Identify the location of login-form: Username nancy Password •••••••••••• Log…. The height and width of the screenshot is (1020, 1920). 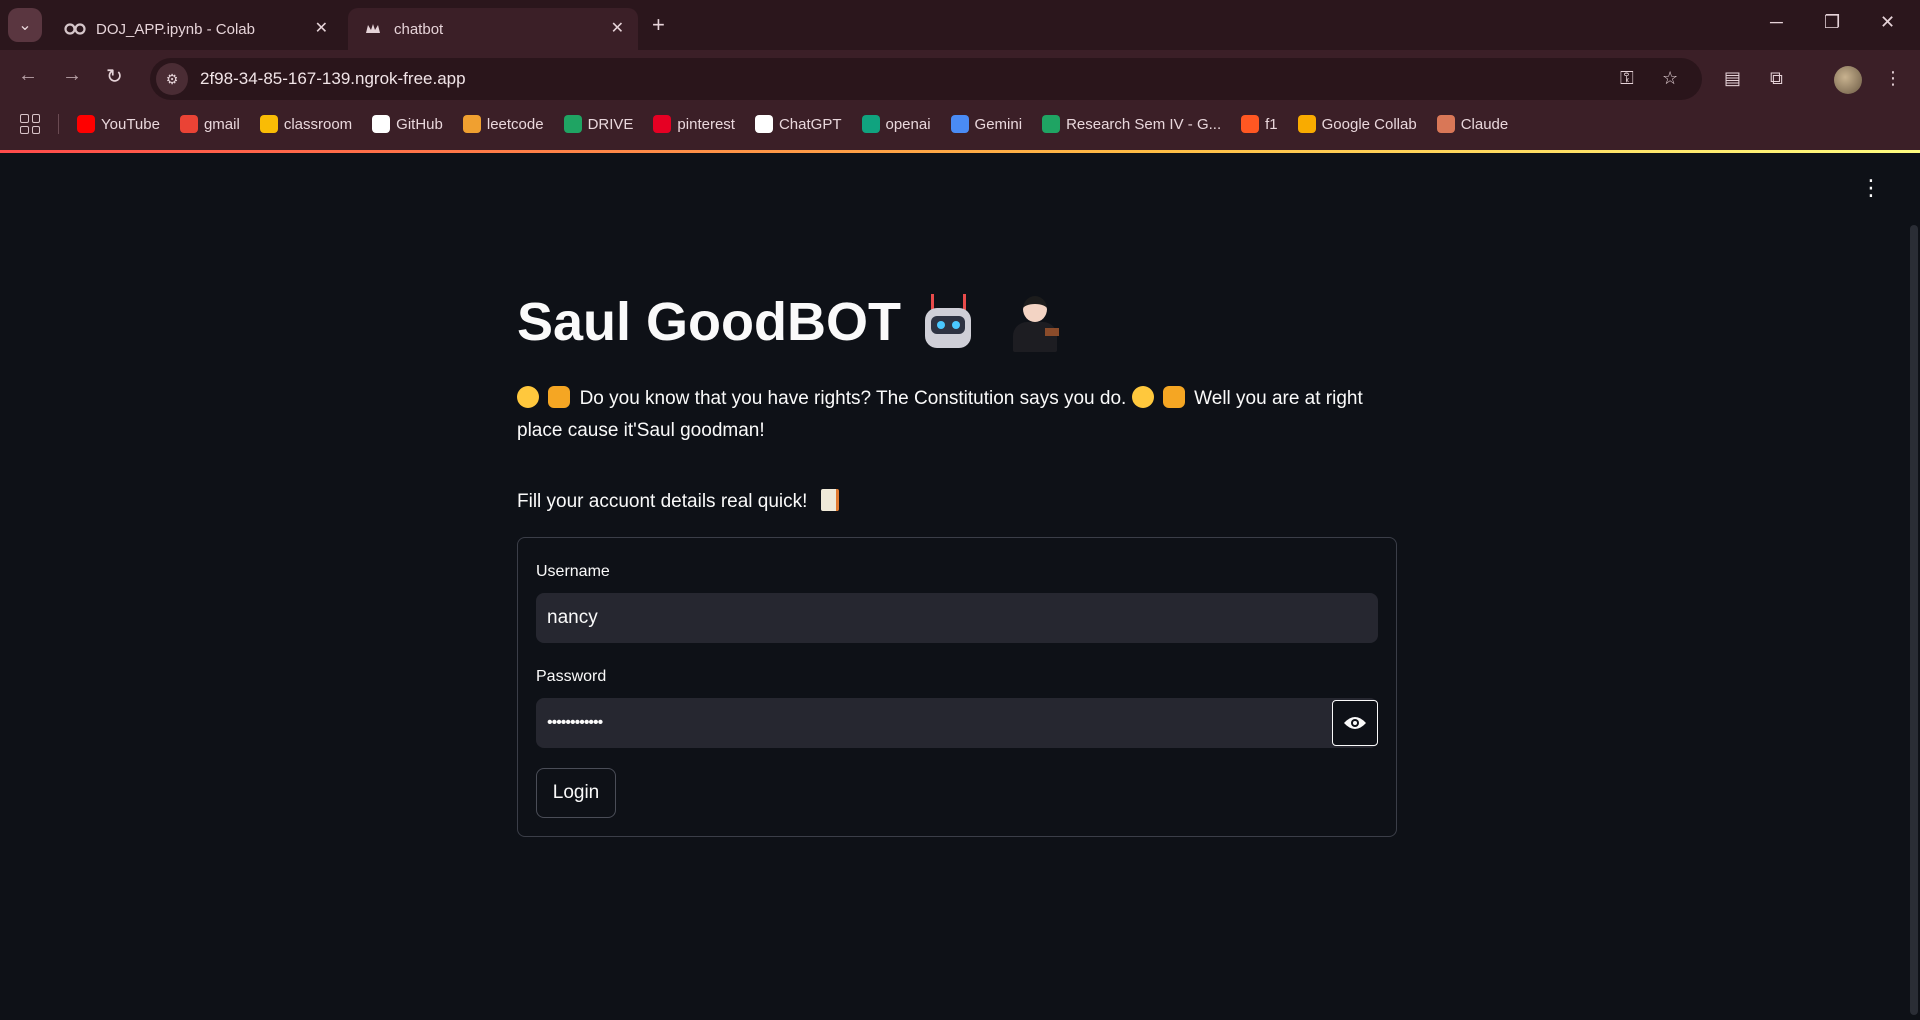
(957, 687).